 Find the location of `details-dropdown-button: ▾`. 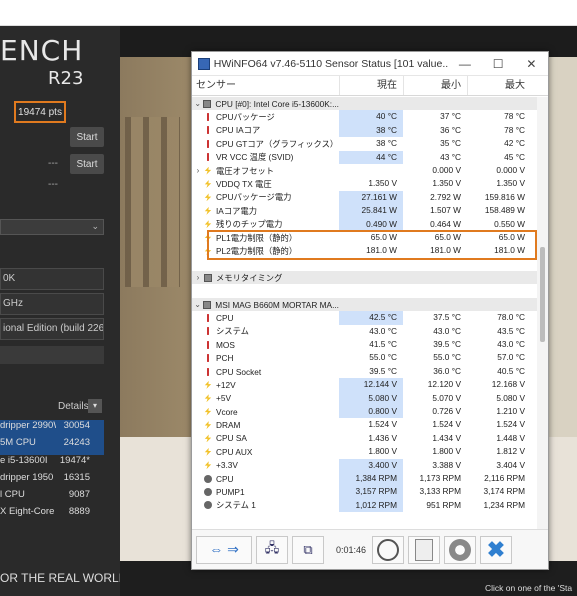

details-dropdown-button: ▾ is located at coordinates (95, 406).